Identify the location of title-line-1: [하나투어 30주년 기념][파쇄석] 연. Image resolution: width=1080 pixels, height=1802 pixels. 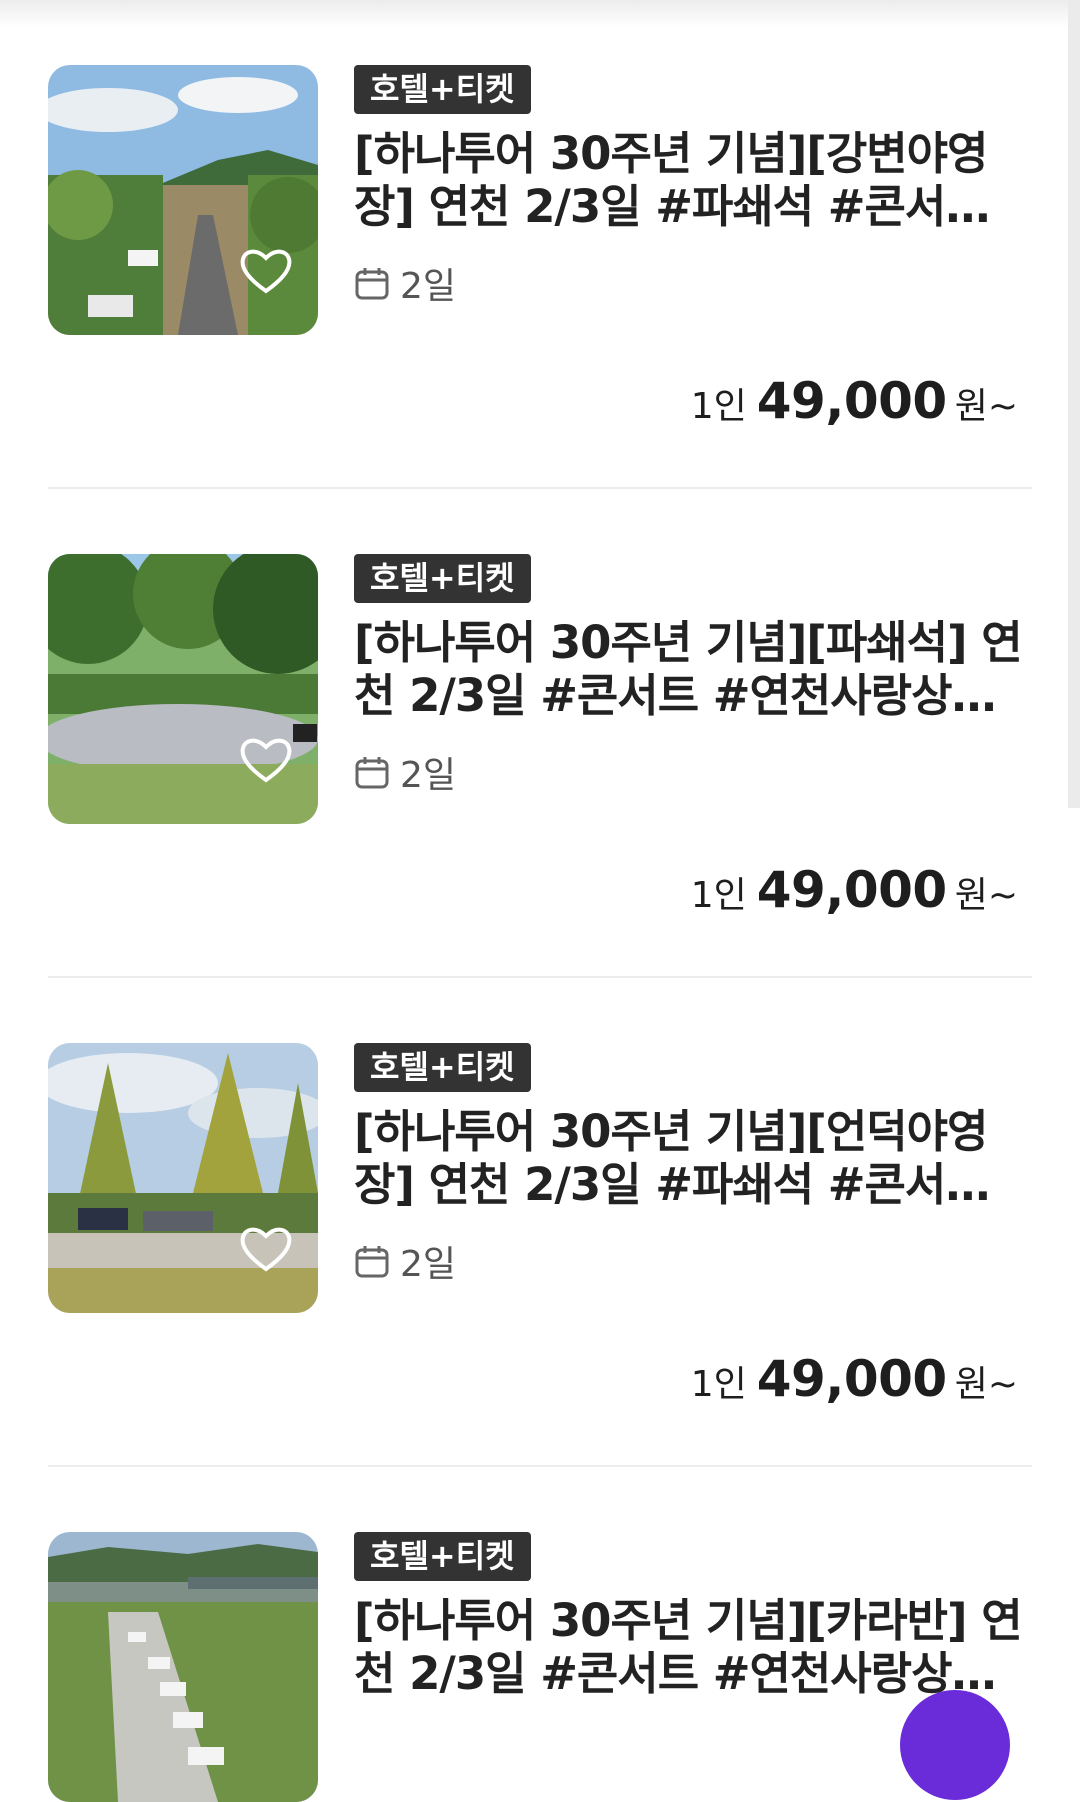
(688, 642).